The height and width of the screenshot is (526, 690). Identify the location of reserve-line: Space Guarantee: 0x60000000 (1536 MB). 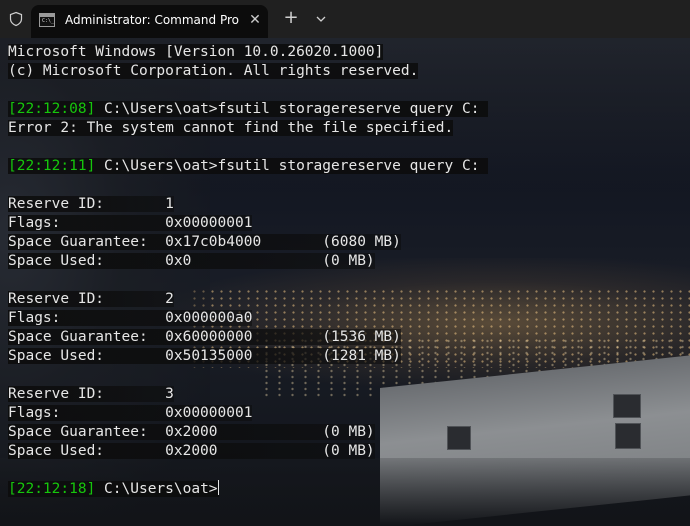
(348, 337).